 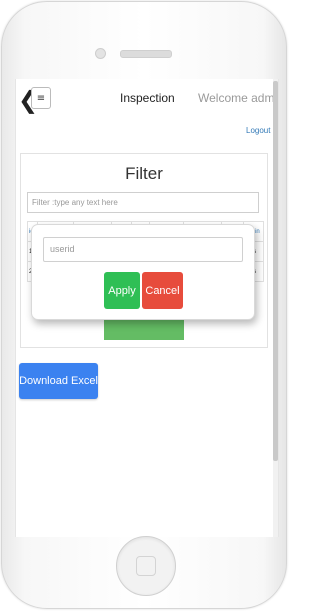 I want to click on scrollbar, so click(x=275, y=308).